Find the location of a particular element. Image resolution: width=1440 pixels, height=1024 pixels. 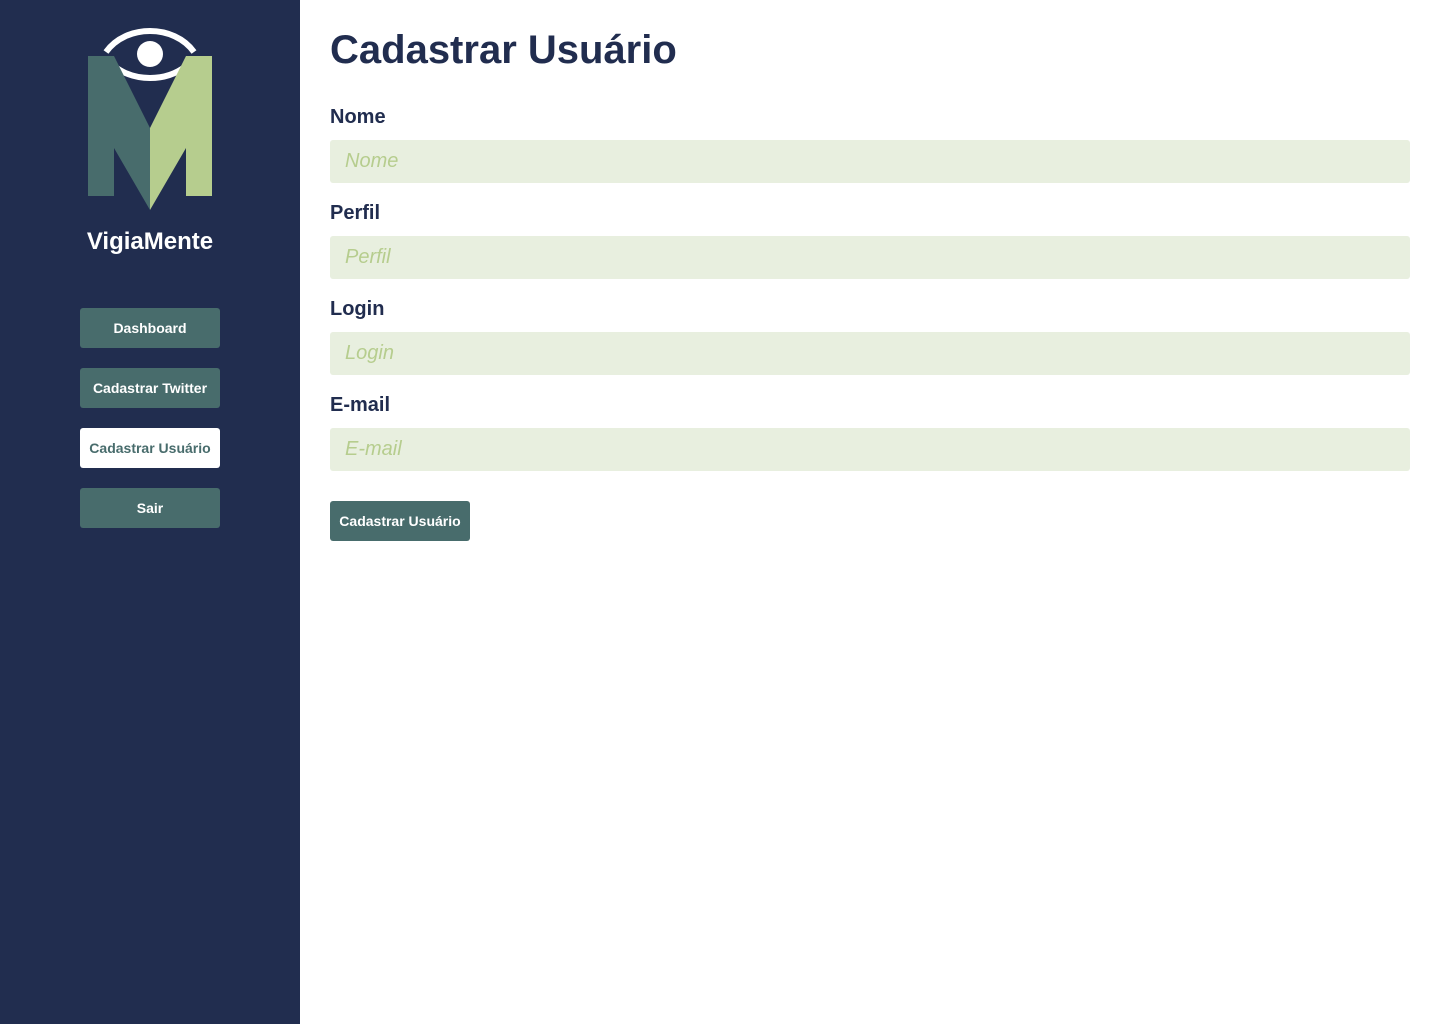

sidebar-item-sair: Sair is located at coordinates (150, 508).